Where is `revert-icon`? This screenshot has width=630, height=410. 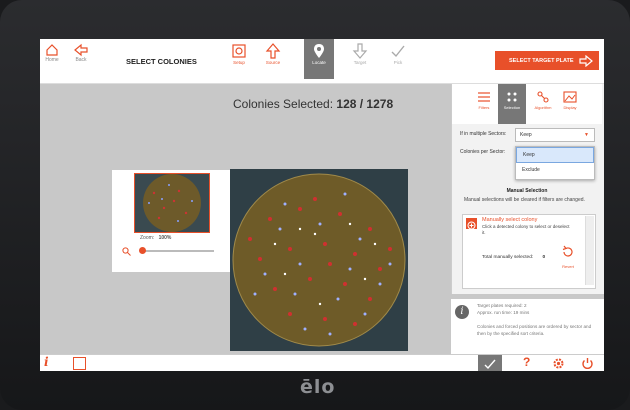 revert-icon is located at coordinates (567, 251).